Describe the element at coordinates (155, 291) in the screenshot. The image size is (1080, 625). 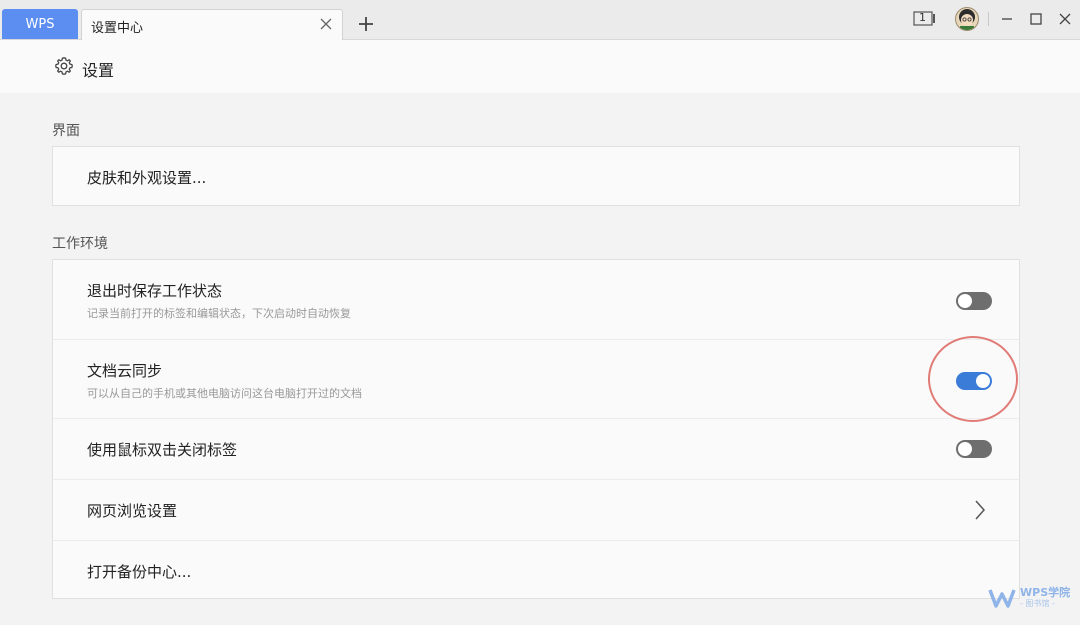
I see `save-state-label: 退出时保存工作状态` at that location.